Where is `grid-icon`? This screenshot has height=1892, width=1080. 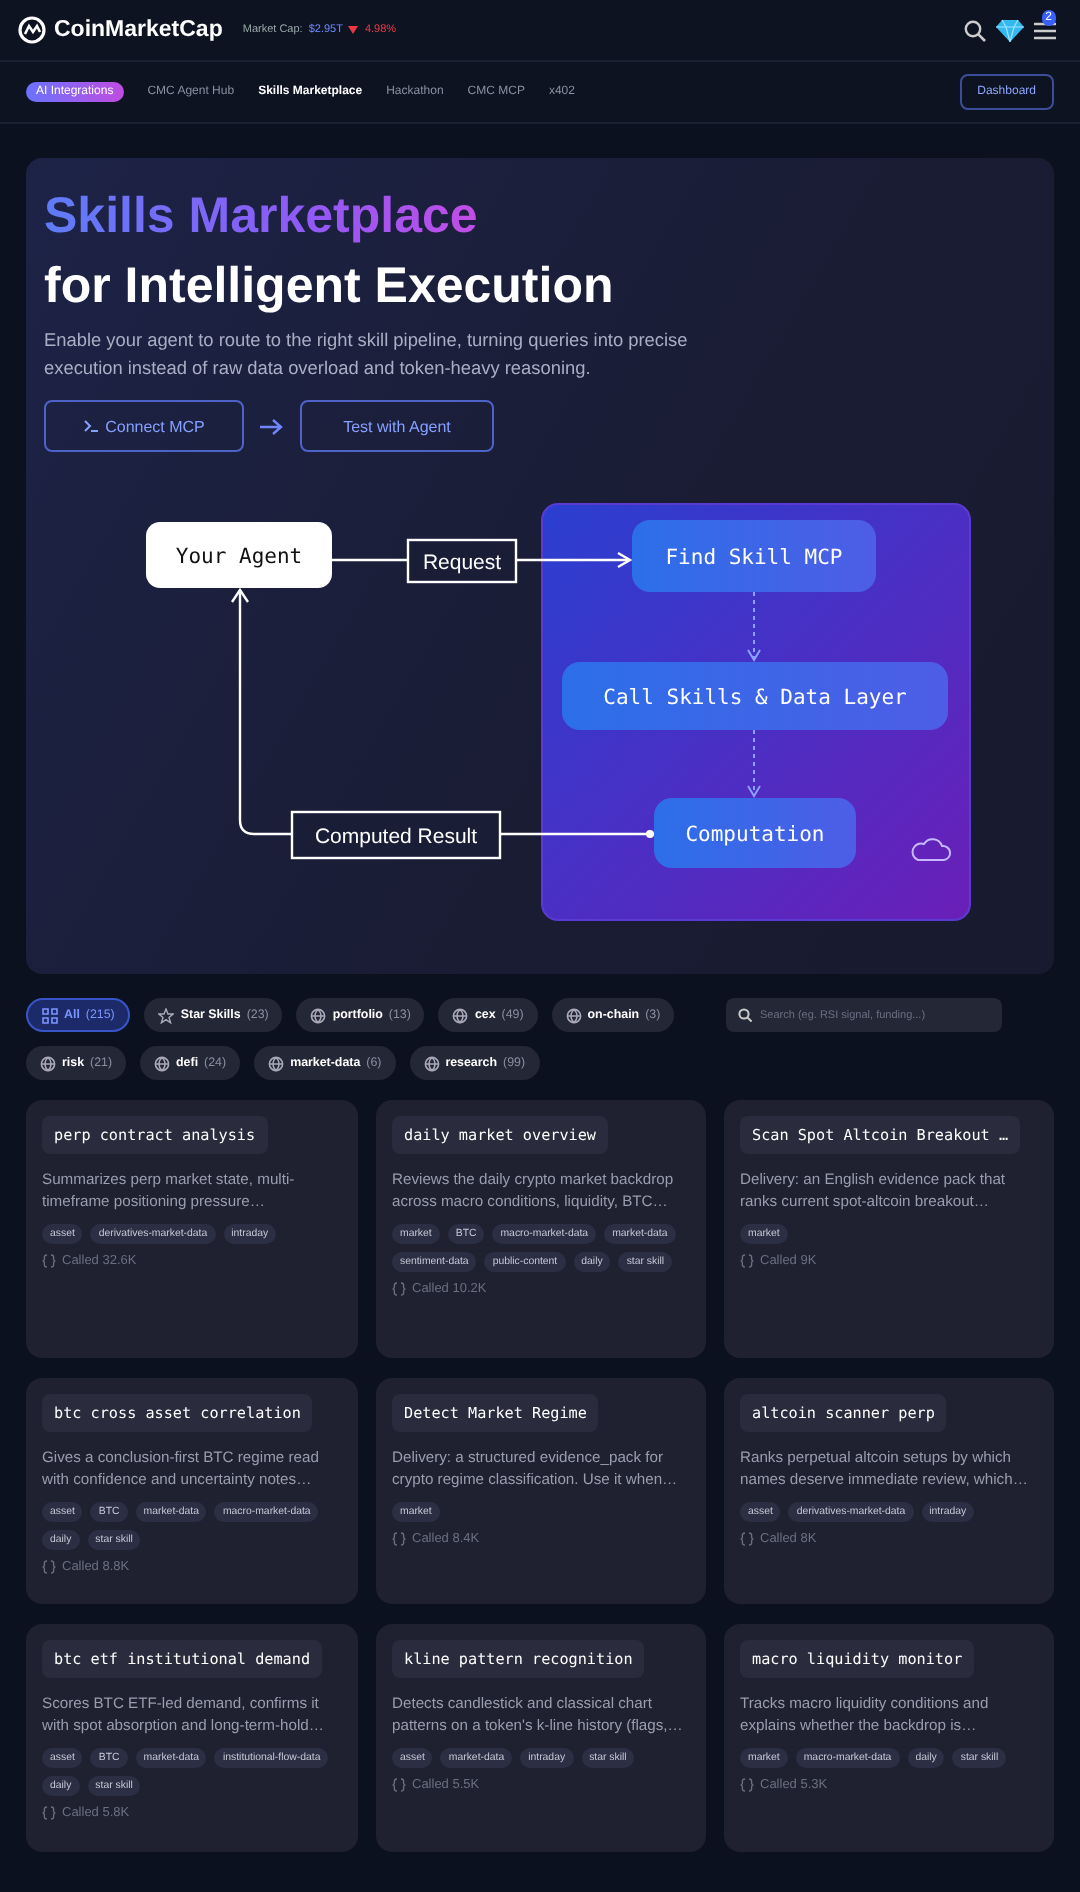 grid-icon is located at coordinates (50, 1015).